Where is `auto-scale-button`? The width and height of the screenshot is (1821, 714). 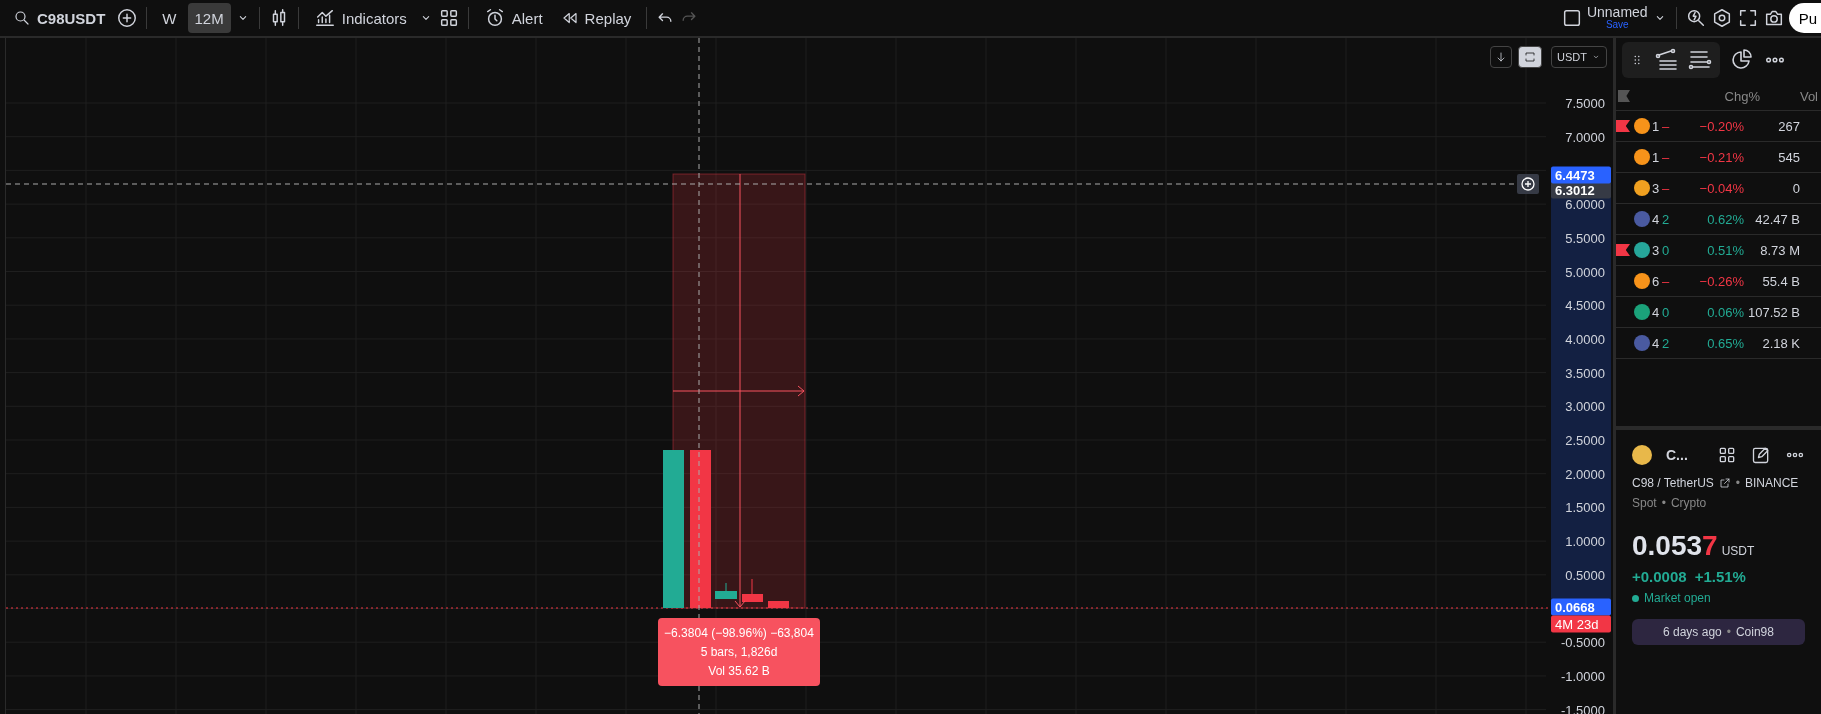 auto-scale-button is located at coordinates (1530, 57).